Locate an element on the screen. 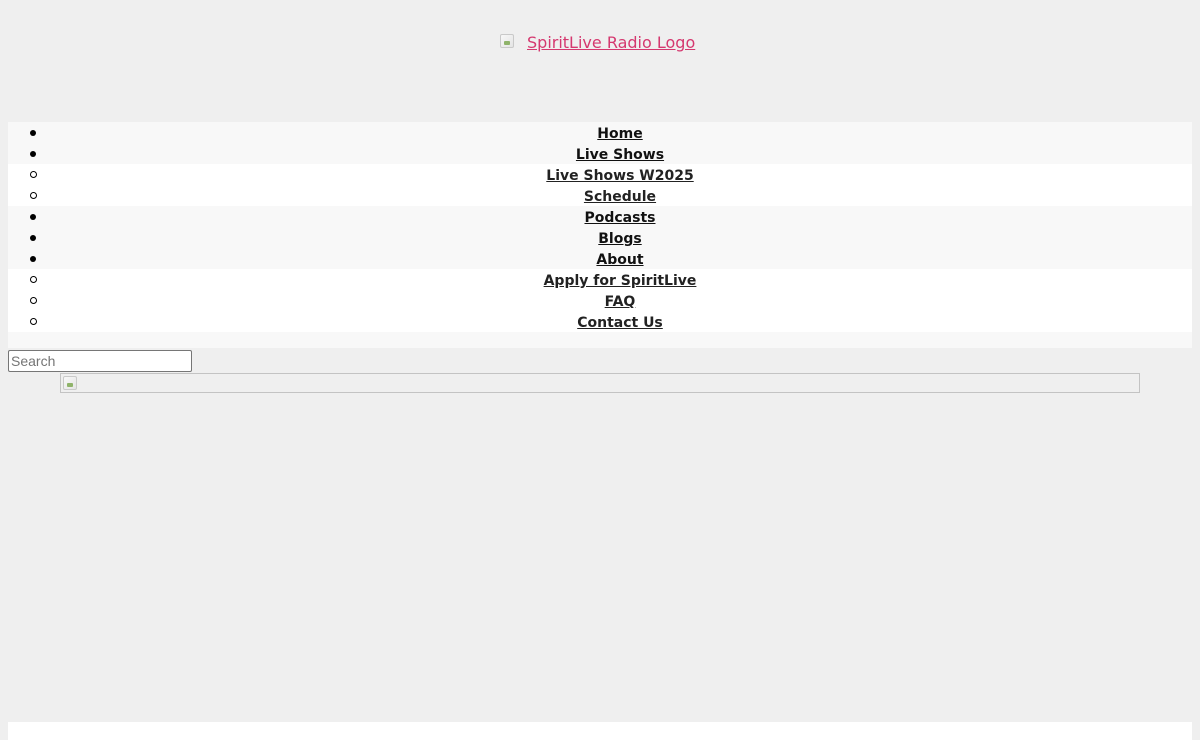  nav-item-blogs: Blogs is located at coordinates (600, 237).